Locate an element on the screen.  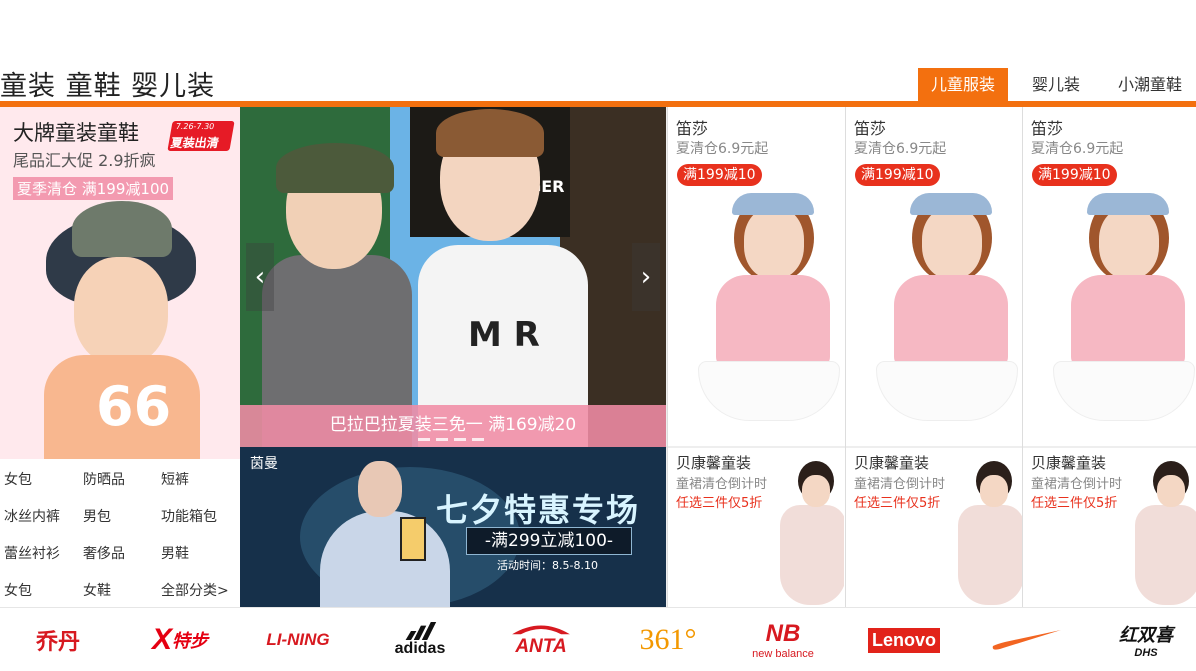
model-hair is located at coordinates (490, 133).